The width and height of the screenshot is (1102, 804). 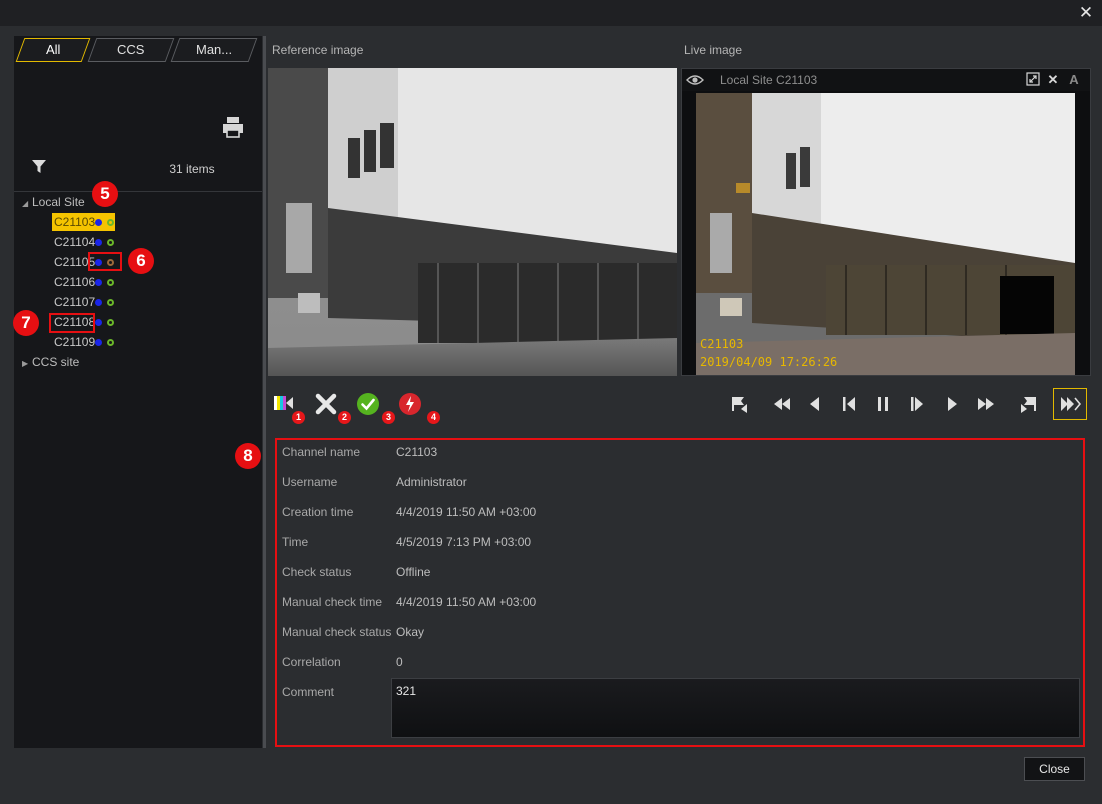 I want to click on camera-label: C21104, so click(x=74, y=242).